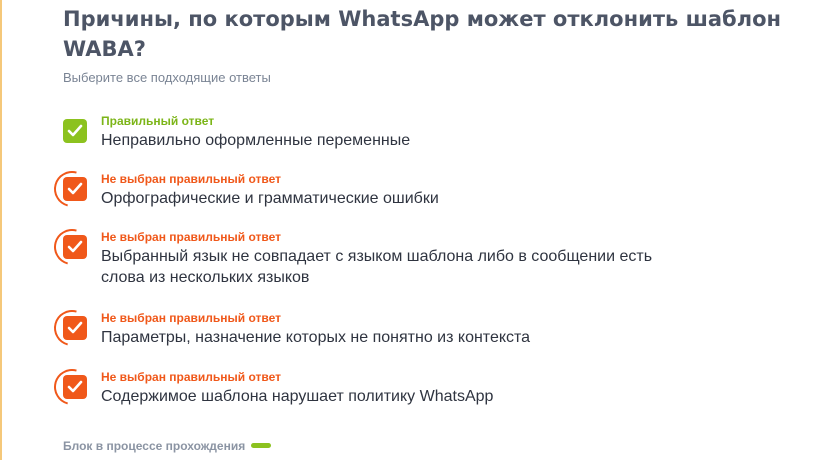 This screenshot has height=460, width=813. Describe the element at coordinates (270, 198) in the screenshot. I see `answer-text: Орфографические и грамматические ошибки` at that location.